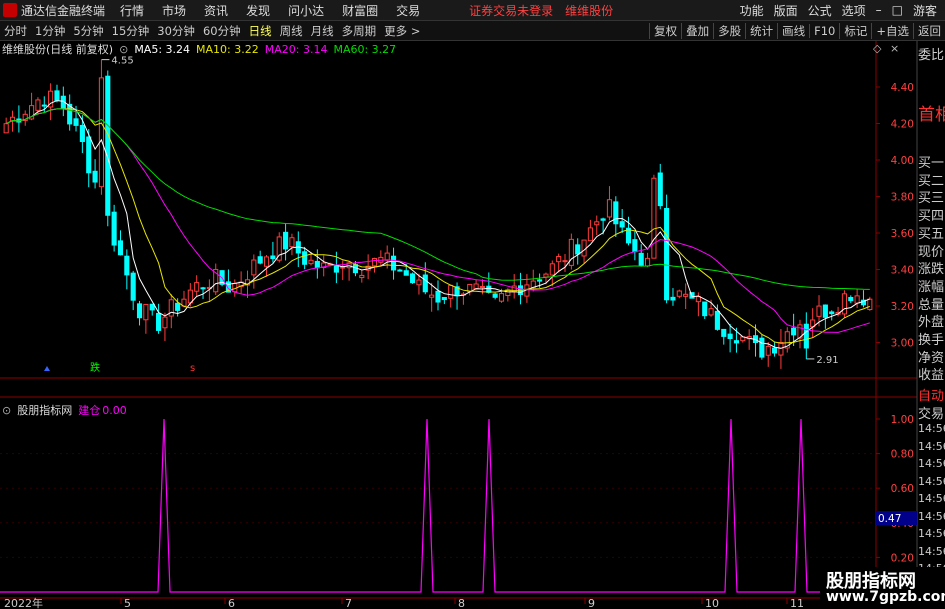 The height and width of the screenshot is (609, 945). Describe the element at coordinates (45, 410) in the screenshot. I see `indicator-title: 股朋指标网` at that location.